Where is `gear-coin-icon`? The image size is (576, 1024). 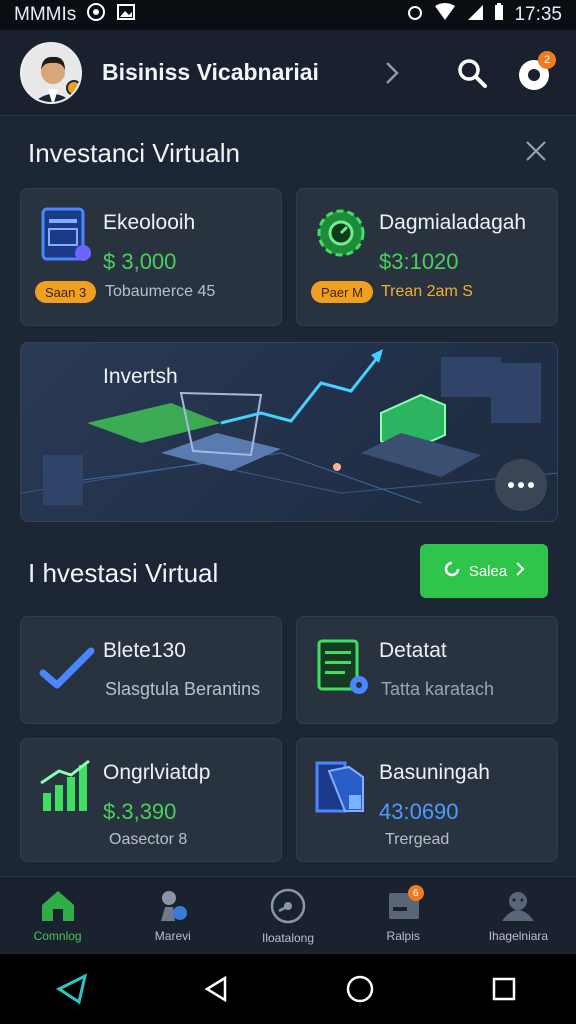 gear-coin-icon is located at coordinates (343, 235).